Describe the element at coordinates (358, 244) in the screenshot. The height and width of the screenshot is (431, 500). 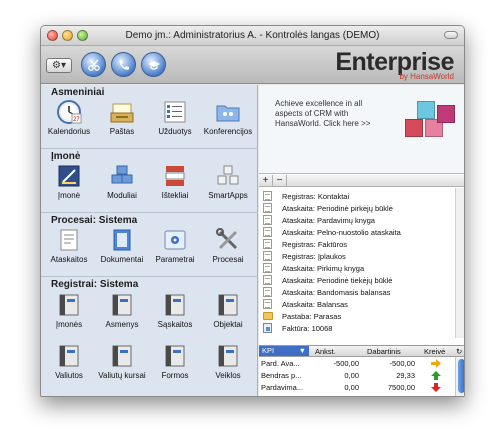
I see `list-item: Registras: Faktūros` at that location.